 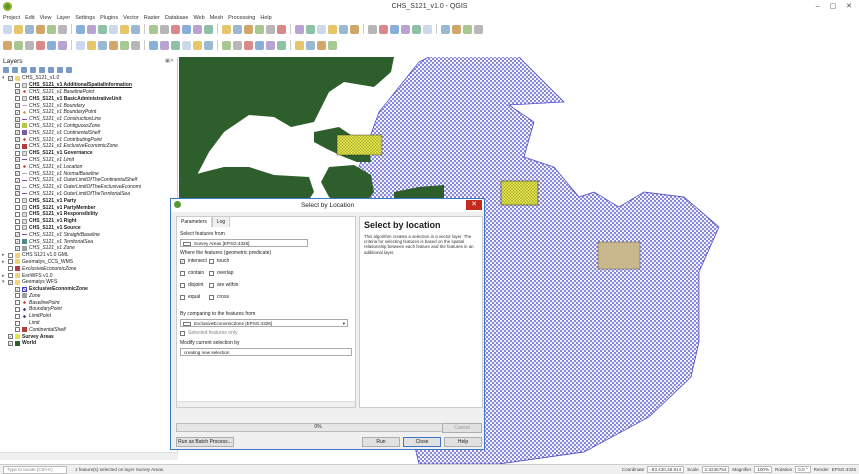 I want to click on layer-item: ✓ CHS_S121_v1 ExclusiveEconomicZone, so click(x=89, y=146).